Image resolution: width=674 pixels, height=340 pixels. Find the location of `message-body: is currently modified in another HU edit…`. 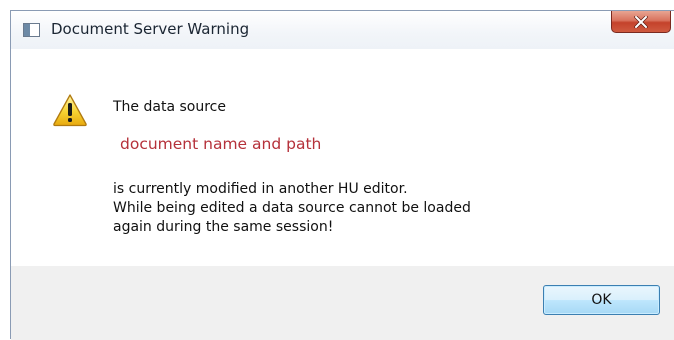

message-body: is currently modified in another HU edit… is located at coordinates (292, 208).